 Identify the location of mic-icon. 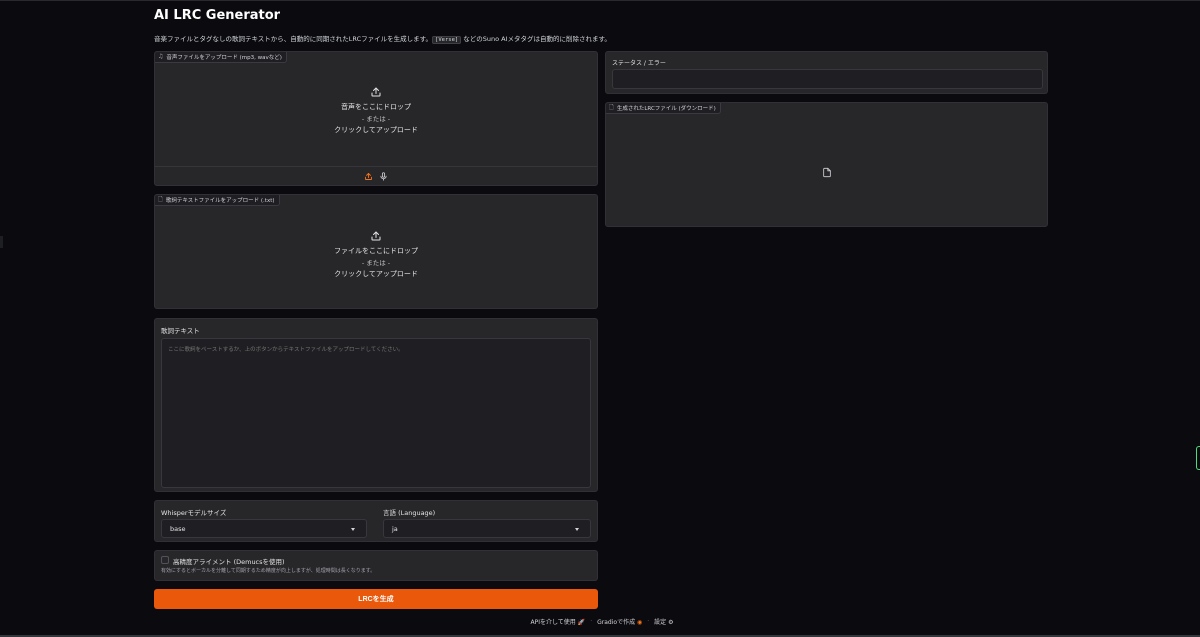
(383, 176).